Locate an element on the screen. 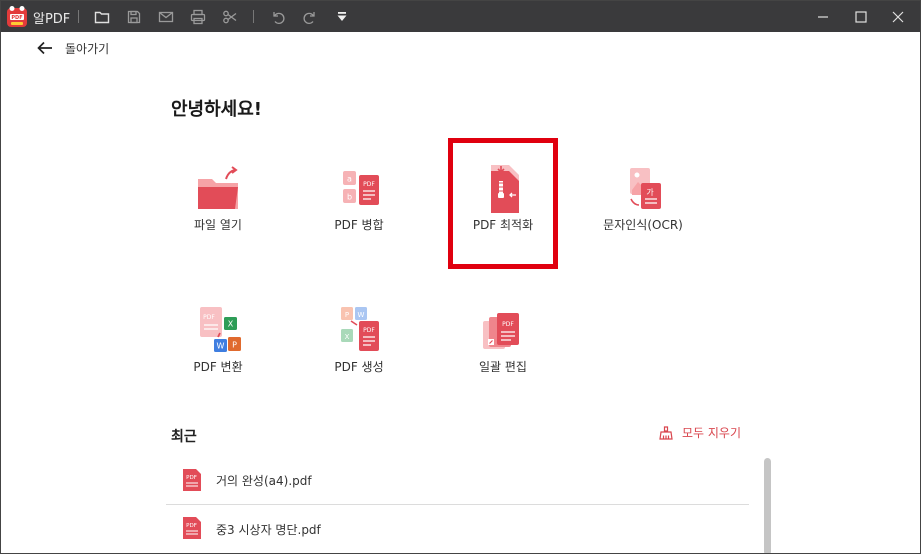 Image resolution: width=921 pixels, height=554 pixels. svg-text: 가 is located at coordinates (650, 192).